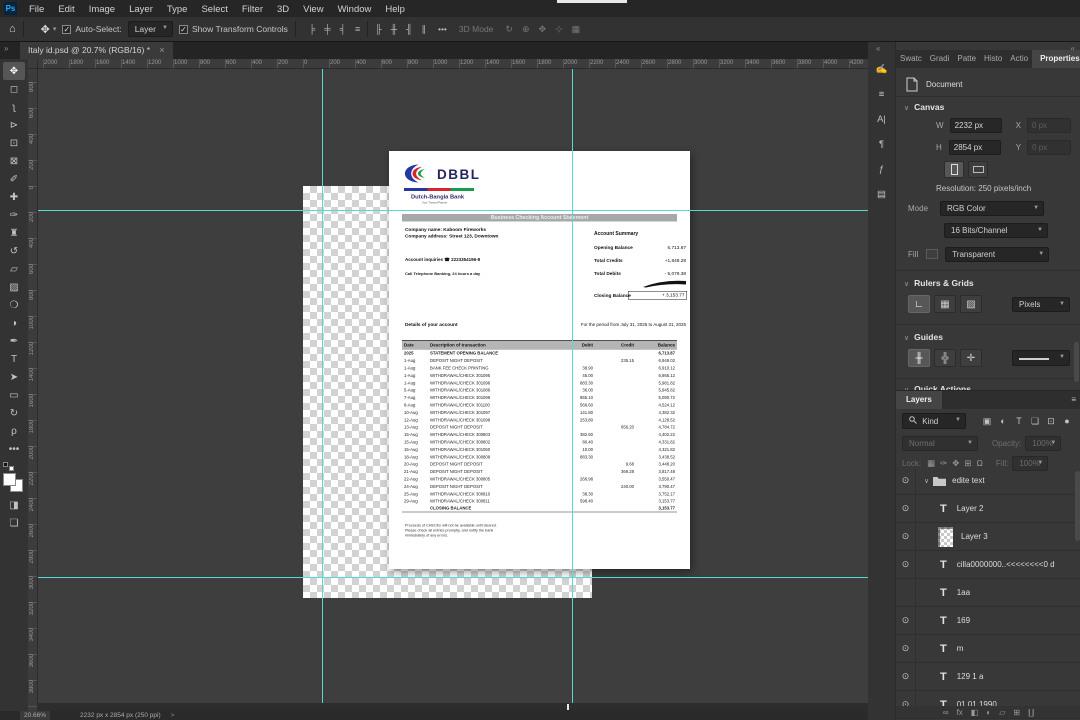 This screenshot has width=1080, height=720. Describe the element at coordinates (919, 304) in the screenshot. I see `ruler-icon: ∟` at that location.